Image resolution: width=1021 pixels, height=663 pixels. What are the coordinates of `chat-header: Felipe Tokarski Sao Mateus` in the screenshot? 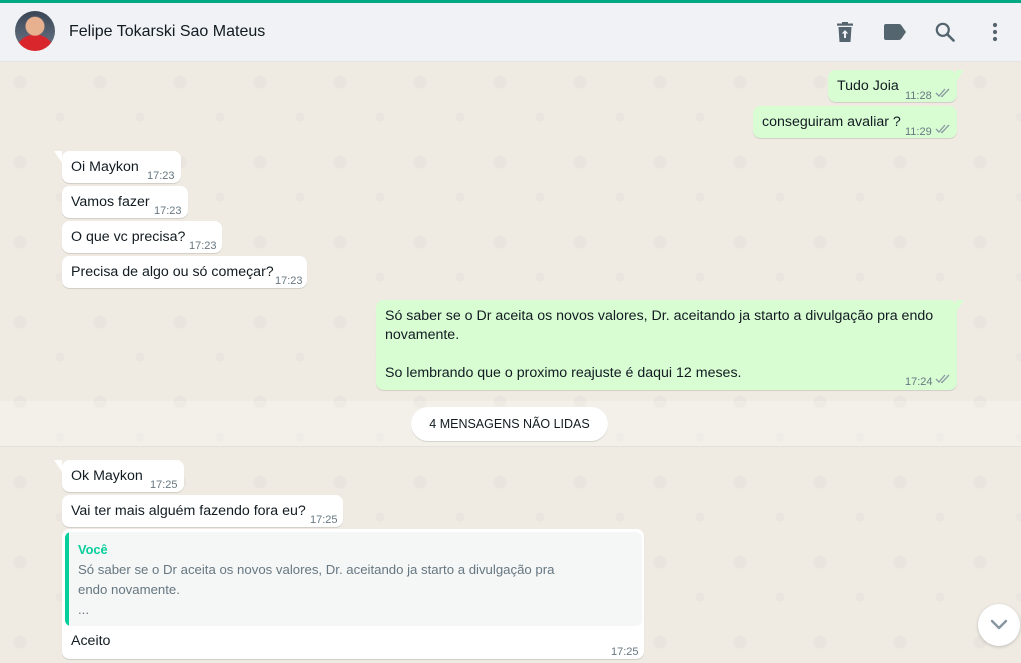 It's located at (510, 32).